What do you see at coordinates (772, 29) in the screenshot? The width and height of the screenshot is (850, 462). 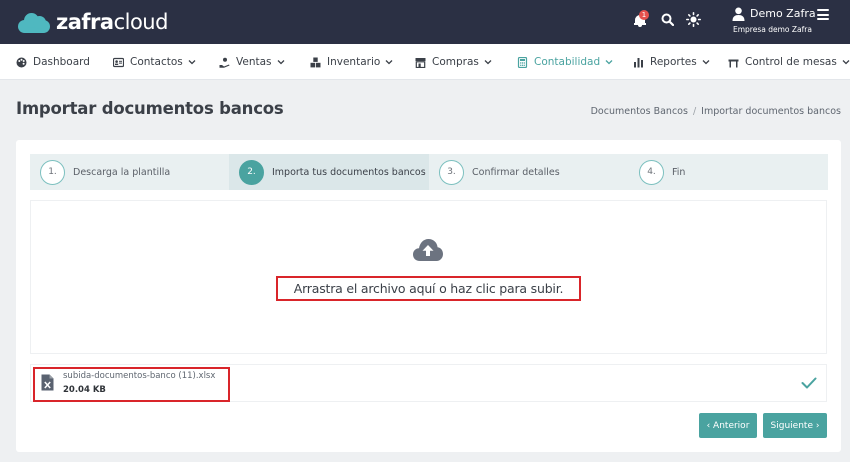 I see `company-name: Empresa demo Zafra` at bounding box center [772, 29].